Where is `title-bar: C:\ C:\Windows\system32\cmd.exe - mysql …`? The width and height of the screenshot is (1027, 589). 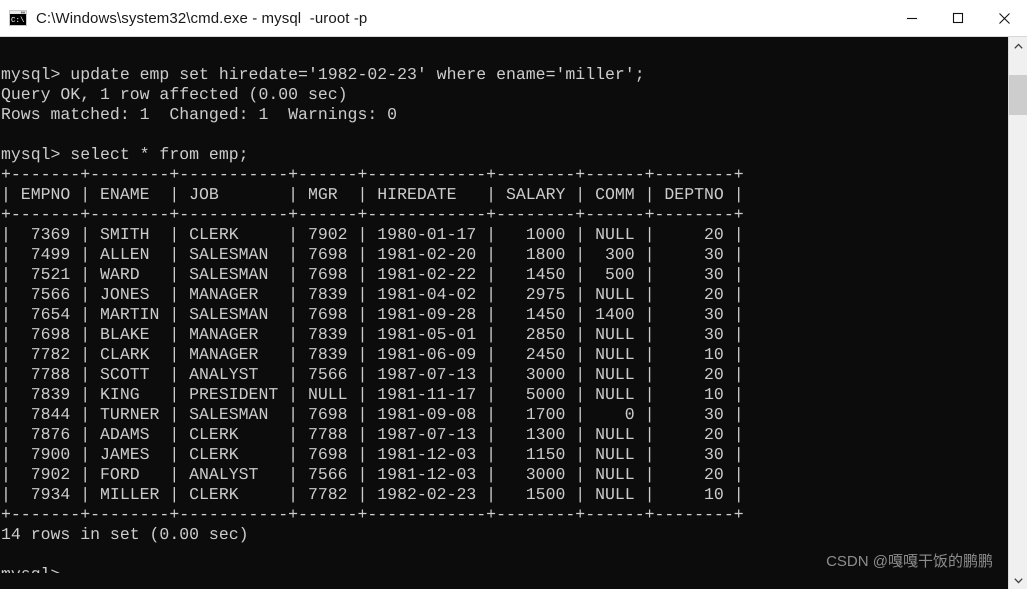 title-bar: C:\ C:\Windows\system32\cmd.exe - mysql … is located at coordinates (513, 18).